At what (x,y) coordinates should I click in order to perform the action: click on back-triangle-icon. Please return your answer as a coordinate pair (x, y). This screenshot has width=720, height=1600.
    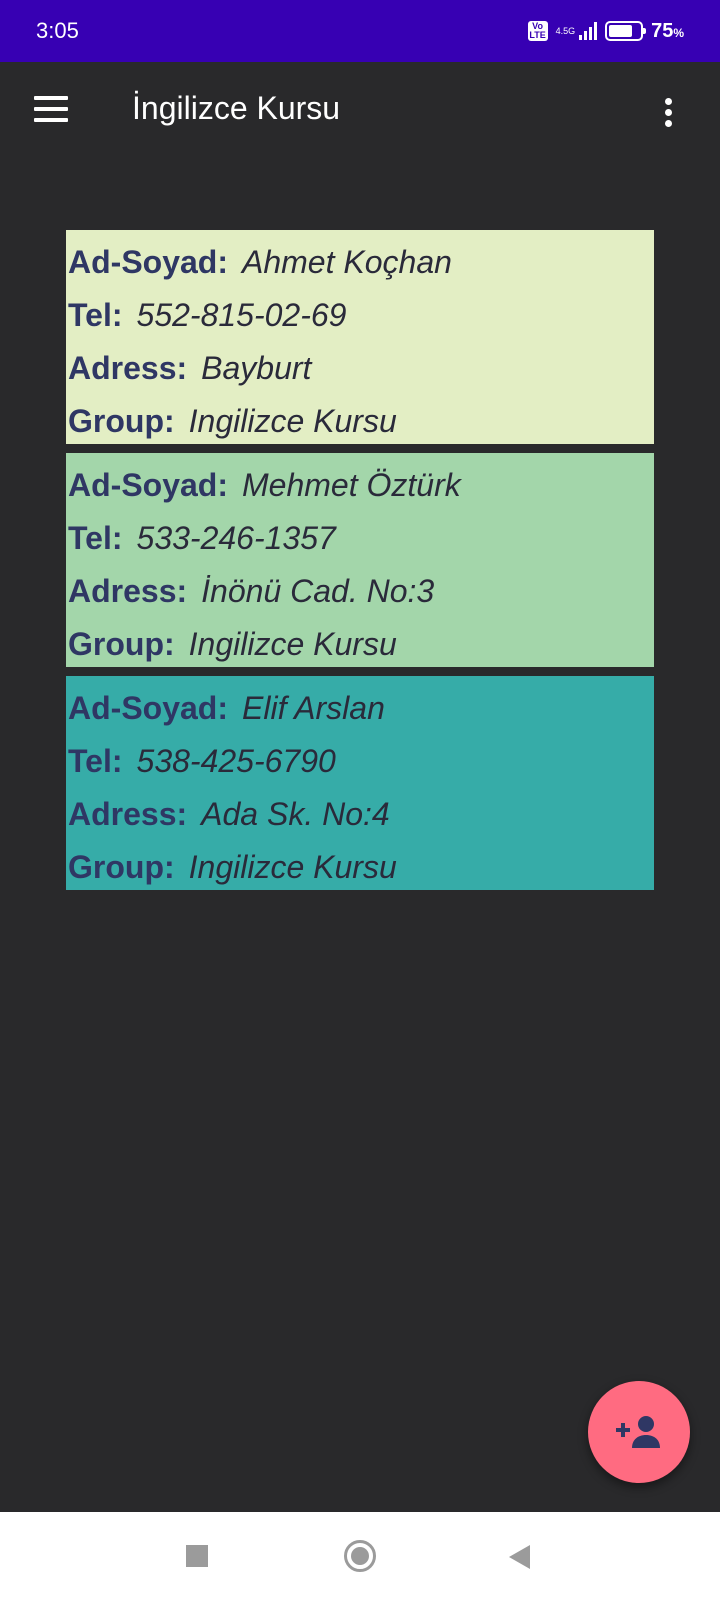
    Looking at the image, I should click on (519, 1557).